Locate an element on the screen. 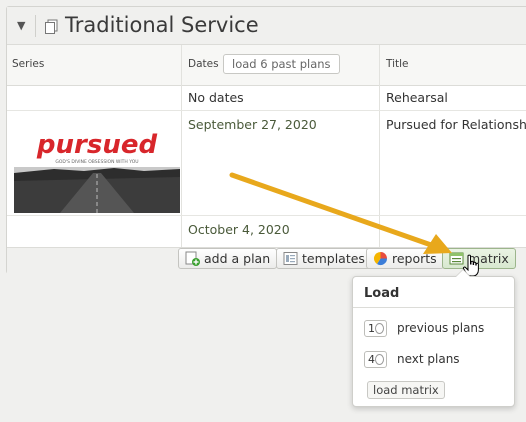 This screenshot has width=526, height=422. add-plan-button: add a plan is located at coordinates (228, 258).